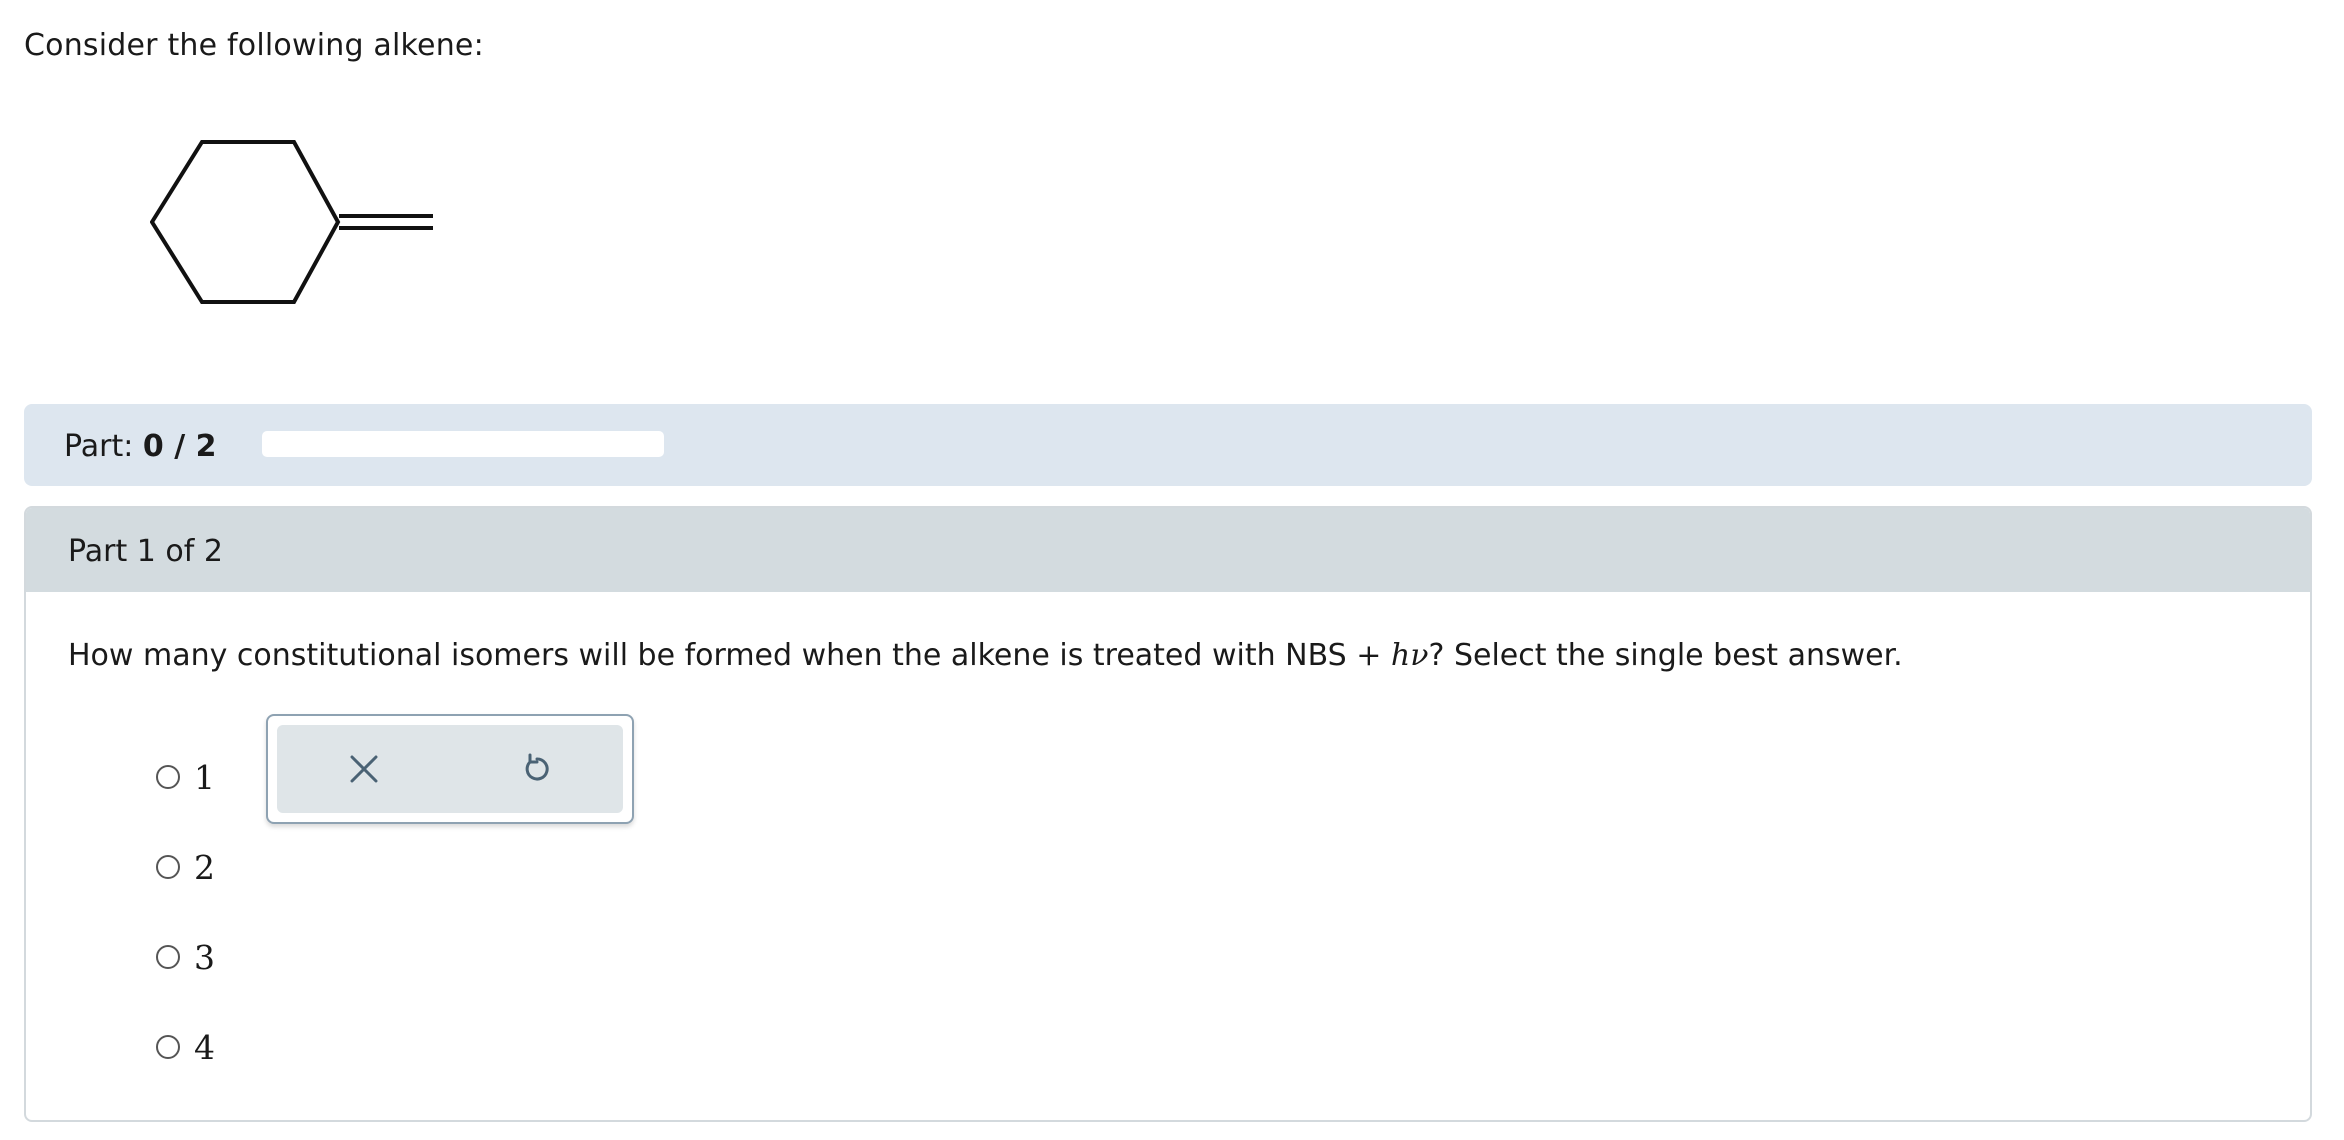 The width and height of the screenshot is (2344, 1140). Describe the element at coordinates (1369, 655) in the screenshot. I see `math-plus: +` at that location.